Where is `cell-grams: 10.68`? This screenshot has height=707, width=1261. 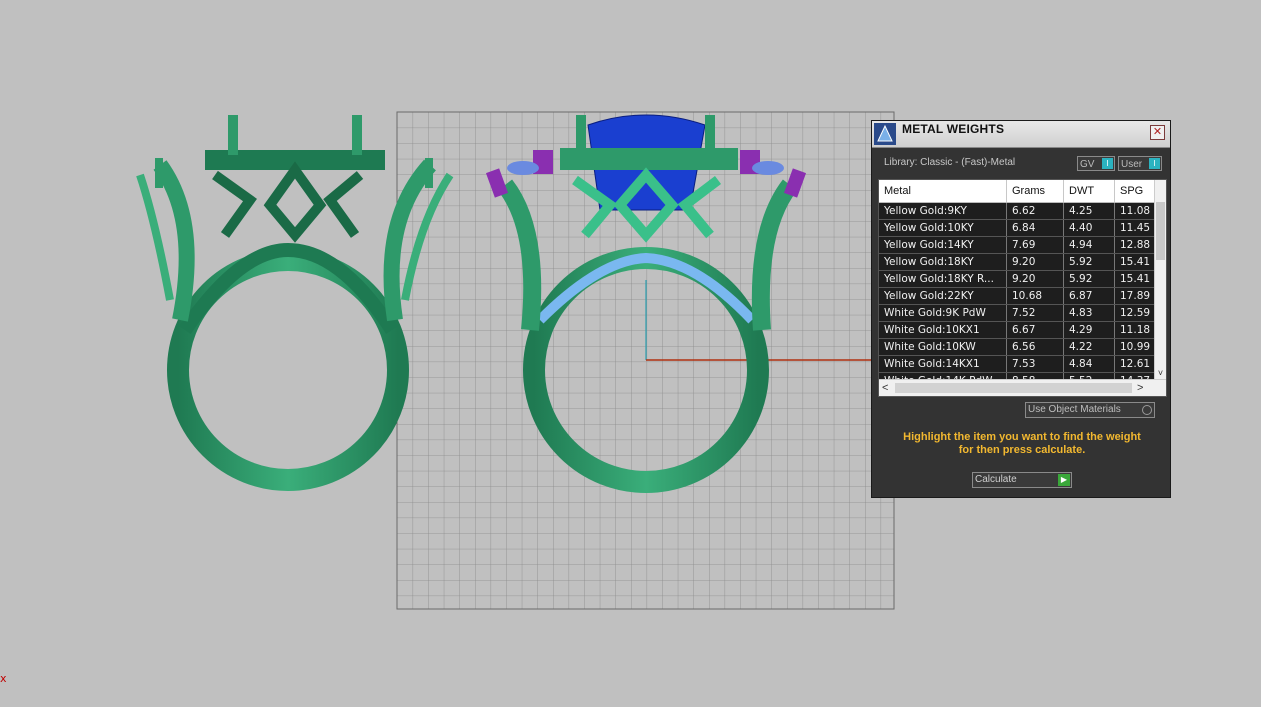 cell-grams: 10.68 is located at coordinates (1035, 296).